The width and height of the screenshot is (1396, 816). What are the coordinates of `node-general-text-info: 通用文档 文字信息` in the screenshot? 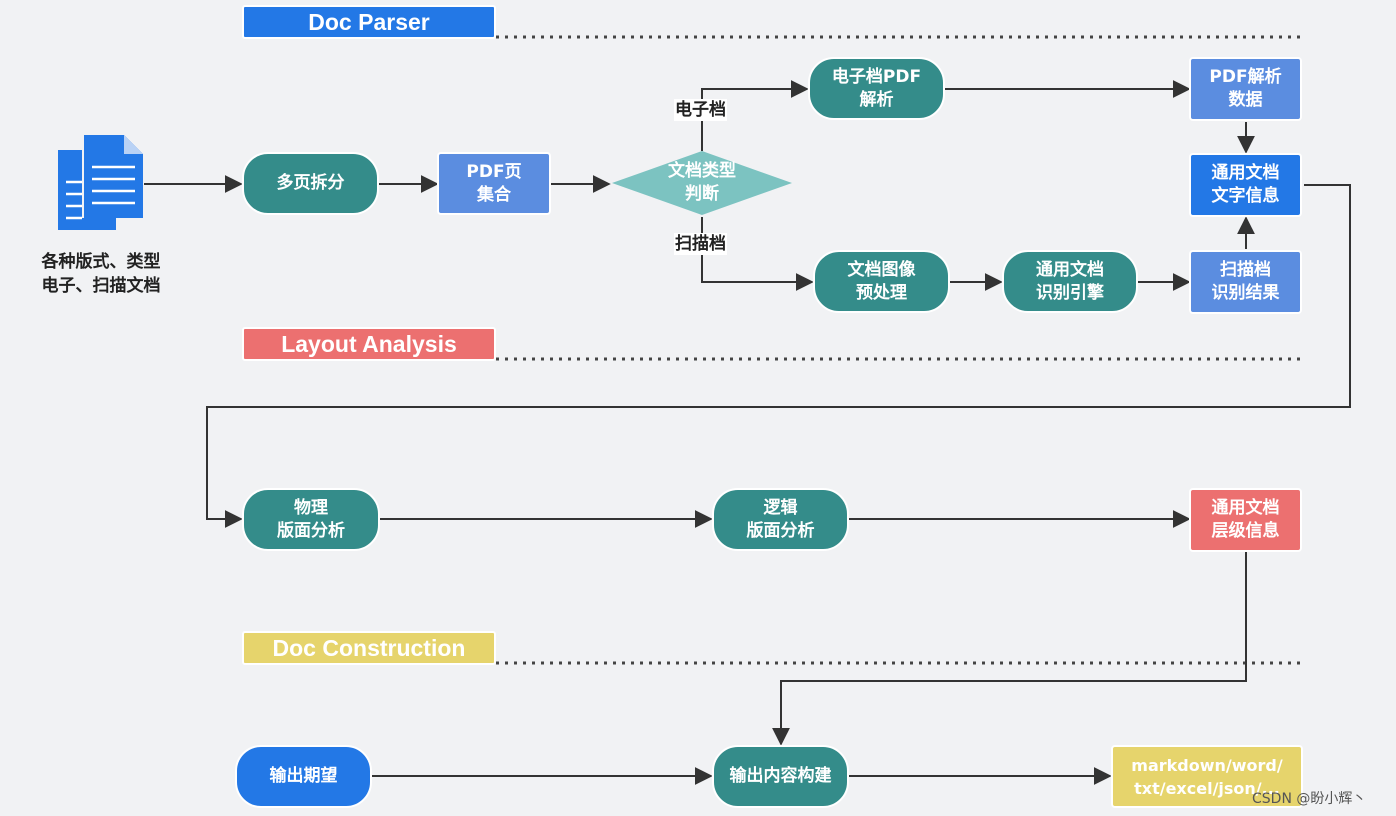 It's located at (1245, 185).